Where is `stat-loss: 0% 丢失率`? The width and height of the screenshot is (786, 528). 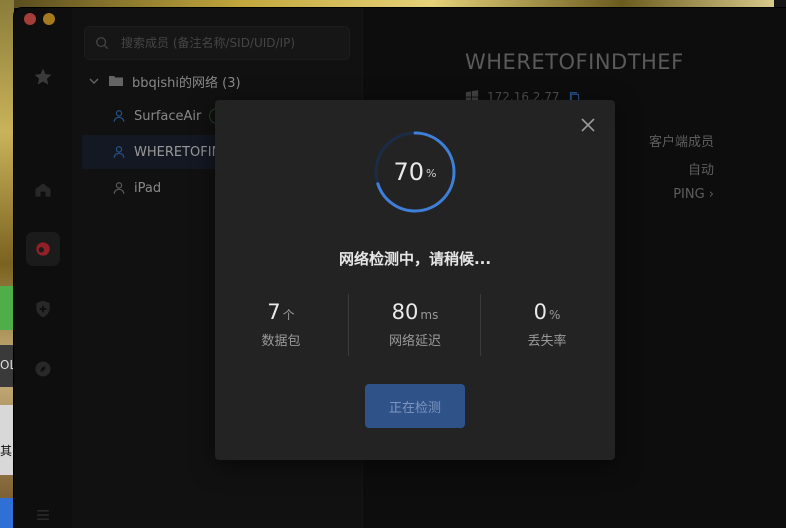 stat-loss: 0% 丢失率 is located at coordinates (547, 324).